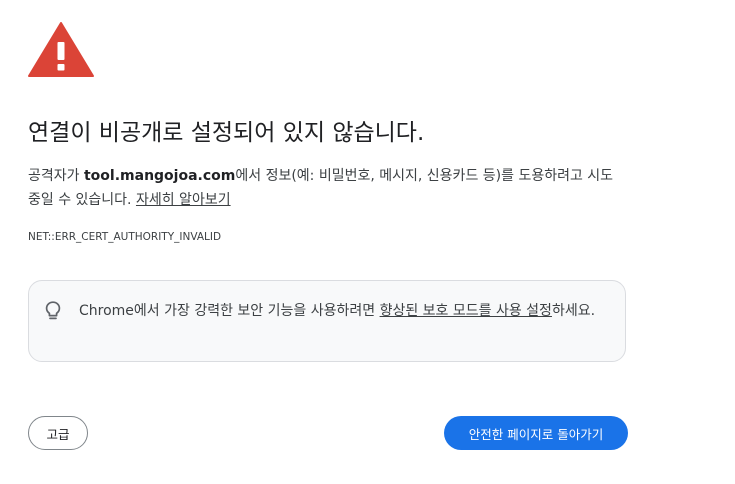 The height and width of the screenshot is (484, 735). What do you see at coordinates (536, 433) in the screenshot?
I see `back-to-safety-button: 안전한 페이지로 돌아가기` at bounding box center [536, 433].